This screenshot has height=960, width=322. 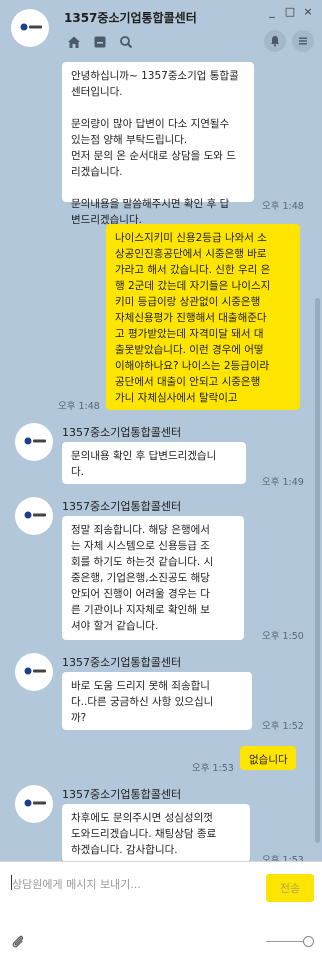 I want to click on message-bubble-received: 문의내용 확인 후 답변드리겠습니 다., so click(x=154, y=463).